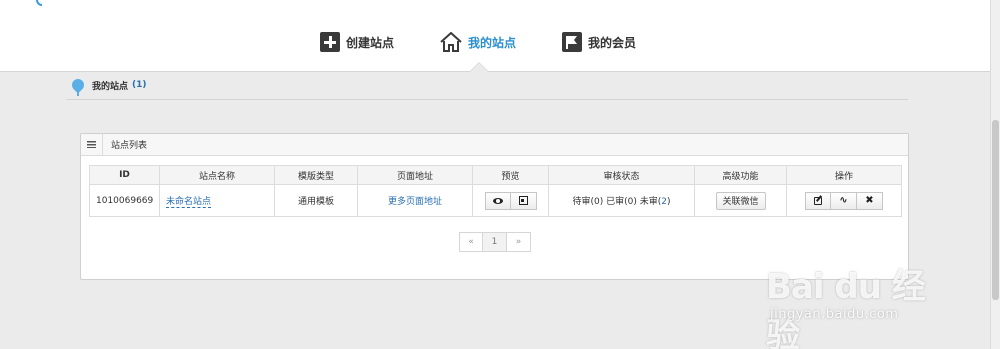 Image resolution: width=1000 pixels, height=349 pixels. I want to click on watermark-url: jingyan.baidu.com, so click(834, 314).